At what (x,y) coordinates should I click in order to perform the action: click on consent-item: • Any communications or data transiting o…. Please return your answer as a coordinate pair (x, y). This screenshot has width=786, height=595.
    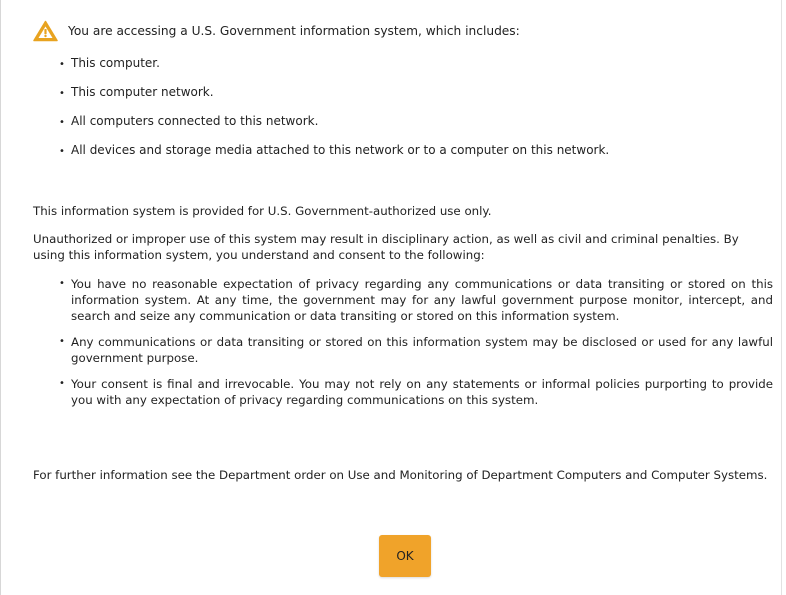
    Looking at the image, I should click on (416, 350).